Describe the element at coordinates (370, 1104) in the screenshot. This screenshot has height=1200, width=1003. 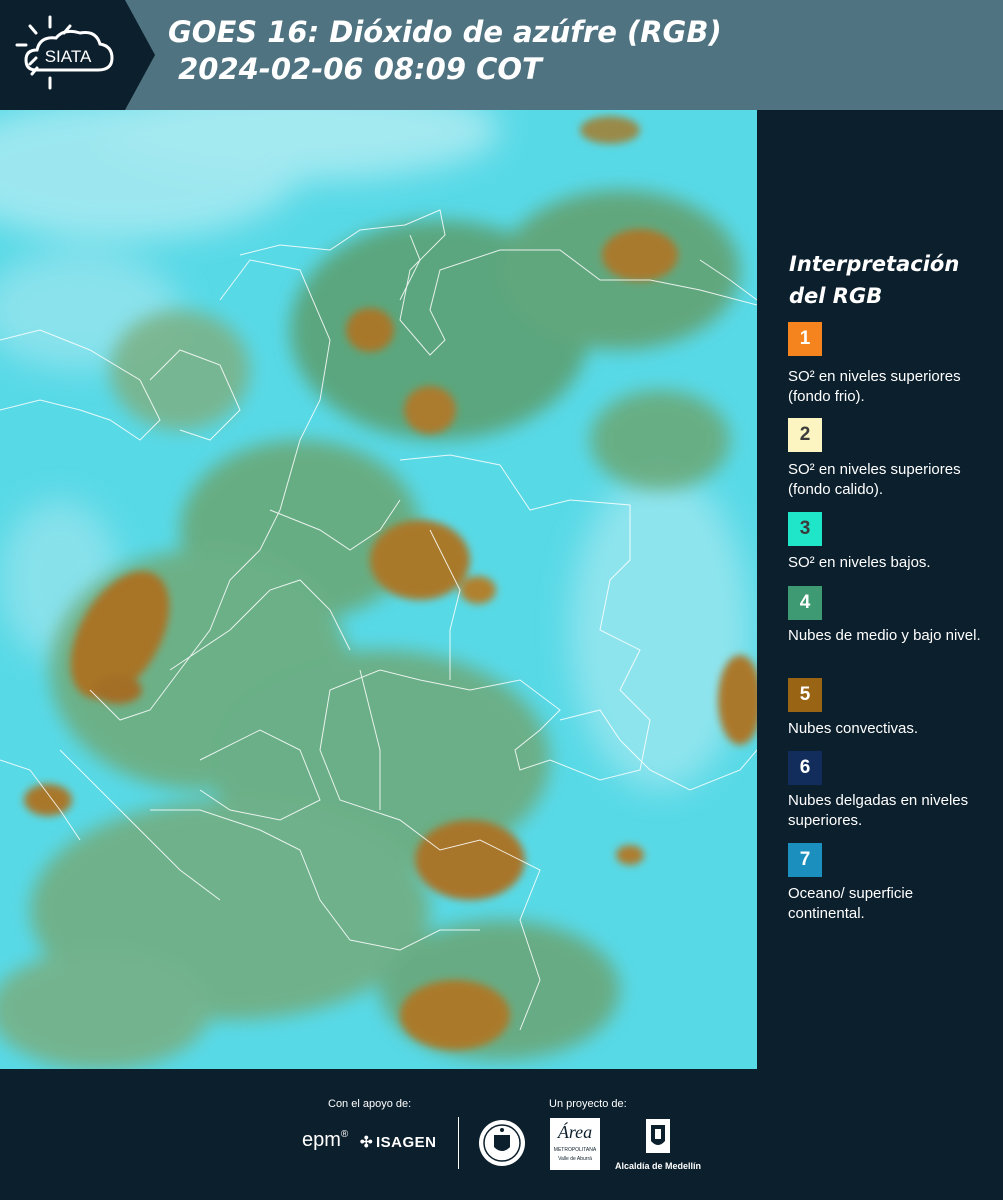
I see `support-label: Con el apoyo de:` at that location.